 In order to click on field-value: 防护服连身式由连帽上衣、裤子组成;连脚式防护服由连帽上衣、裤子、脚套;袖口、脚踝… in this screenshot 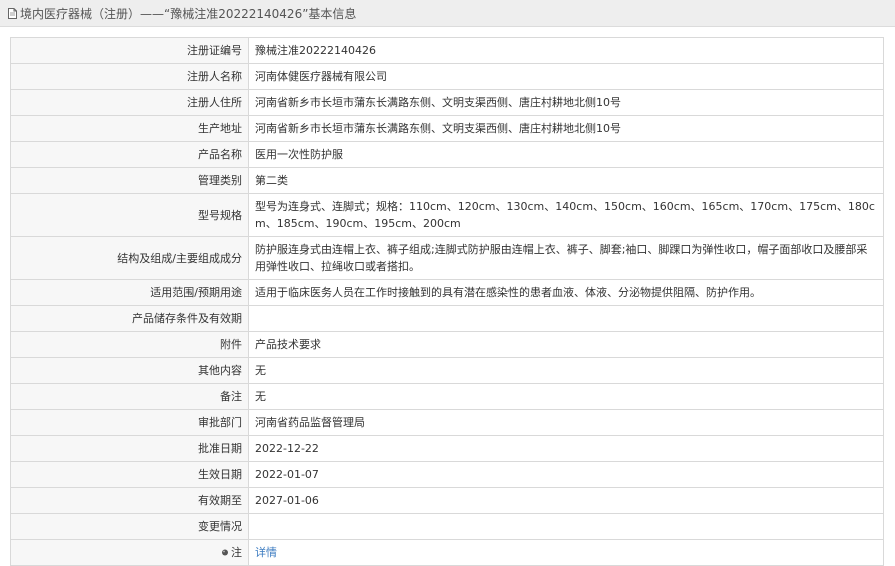, I will do `click(566, 258)`.